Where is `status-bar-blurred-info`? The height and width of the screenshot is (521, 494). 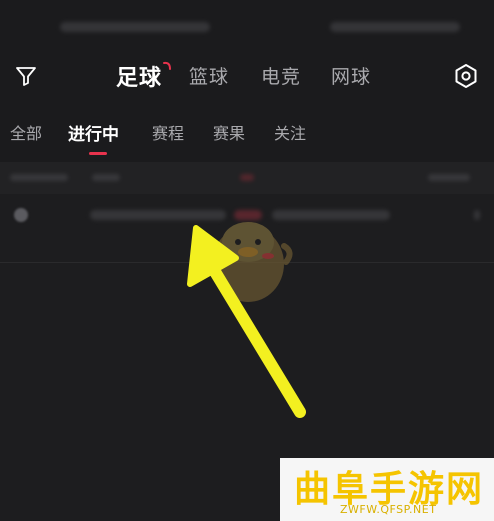 status-bar-blurred-info is located at coordinates (135, 27).